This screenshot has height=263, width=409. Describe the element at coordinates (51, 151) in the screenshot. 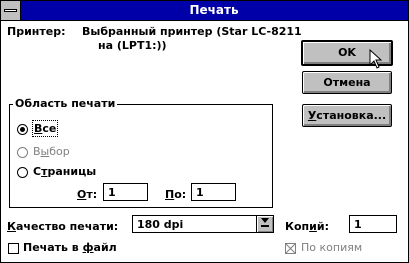

I see `radio-selection-label: Выбор` at that location.